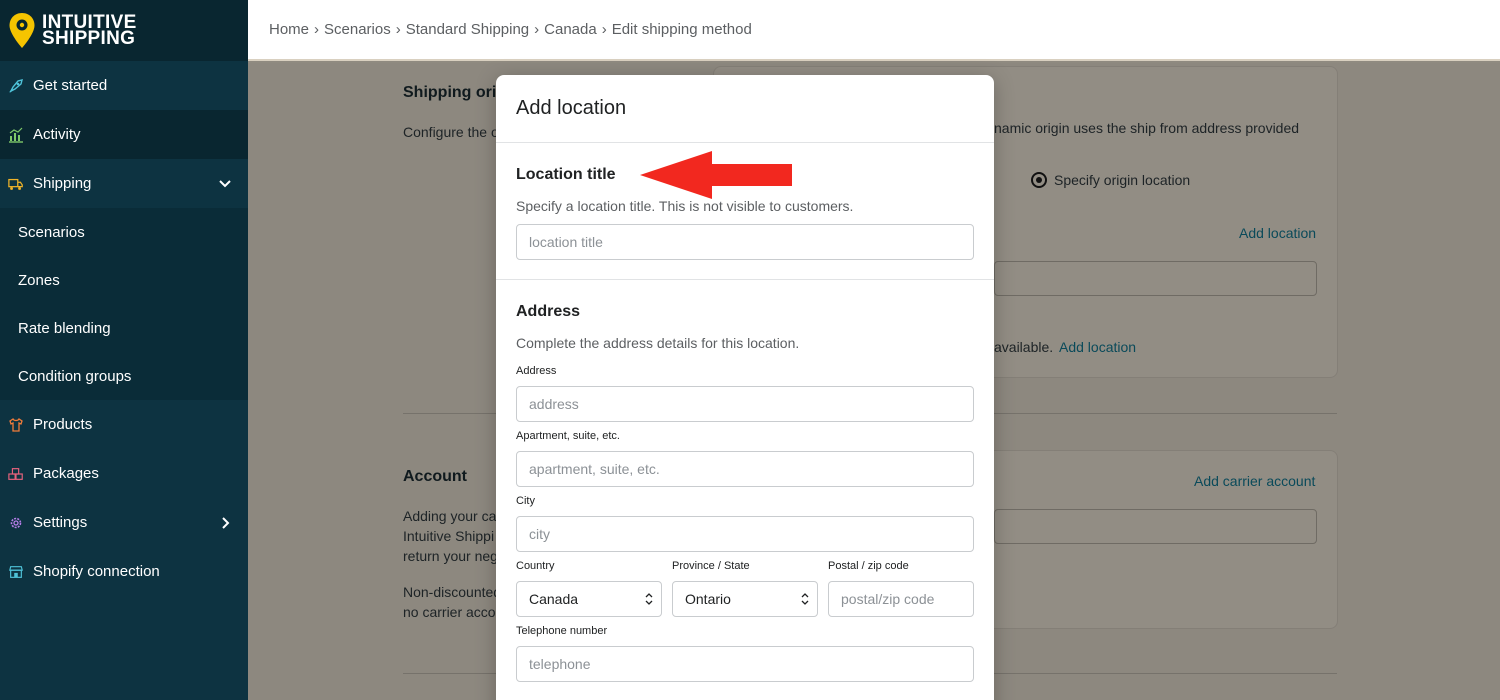 The image size is (1500, 700). I want to click on sidebar-item-condition-groups: Condition groups, so click(124, 376).